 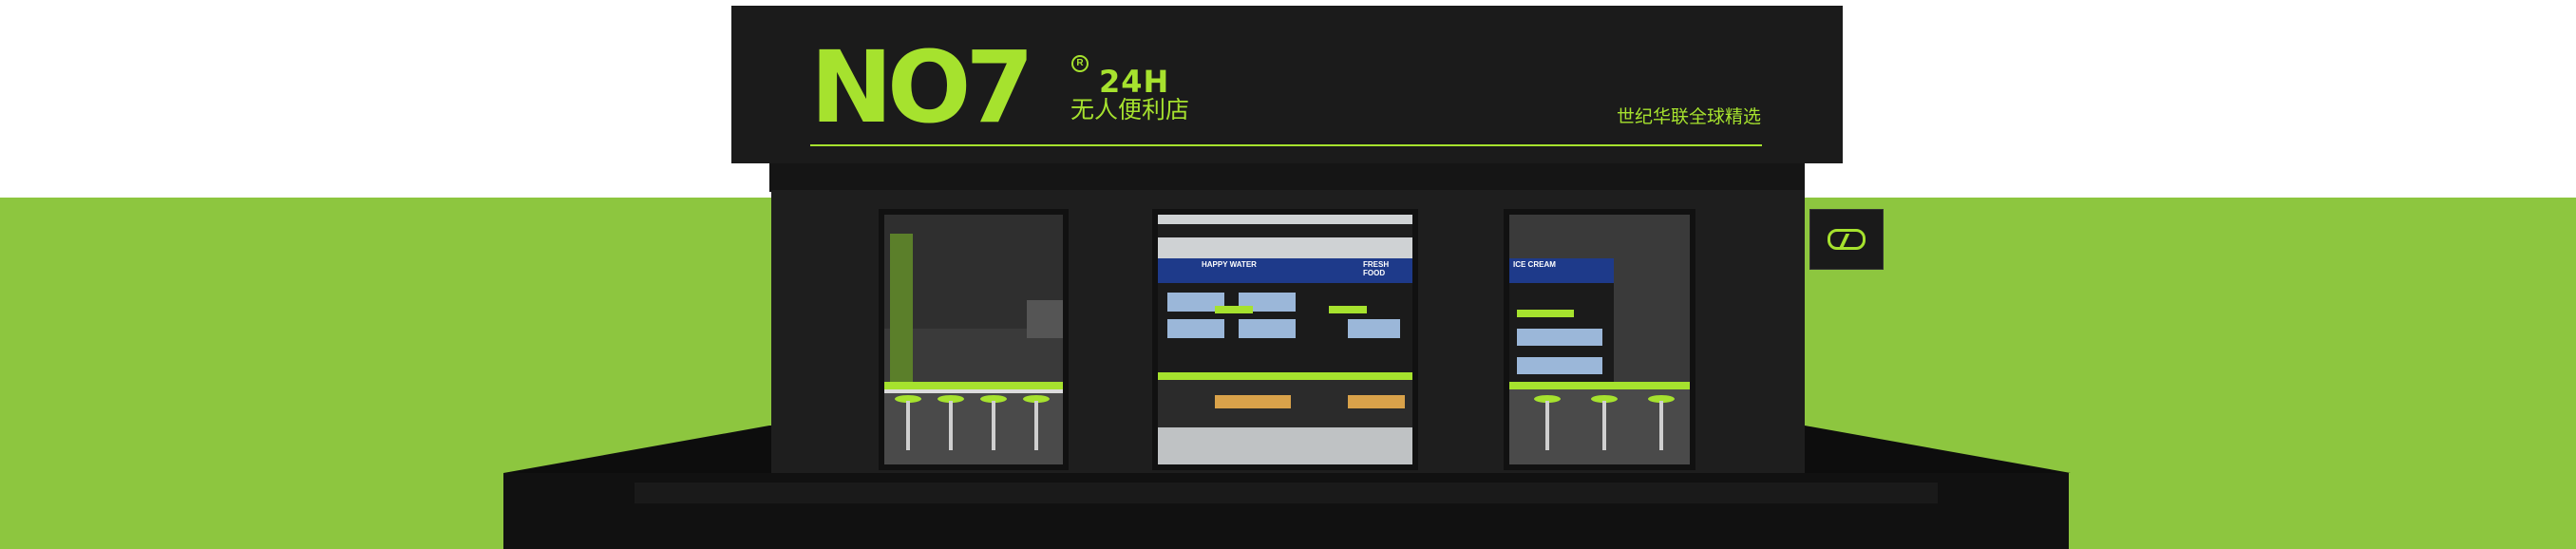 I want to click on blade-sign, so click(x=1846, y=239).